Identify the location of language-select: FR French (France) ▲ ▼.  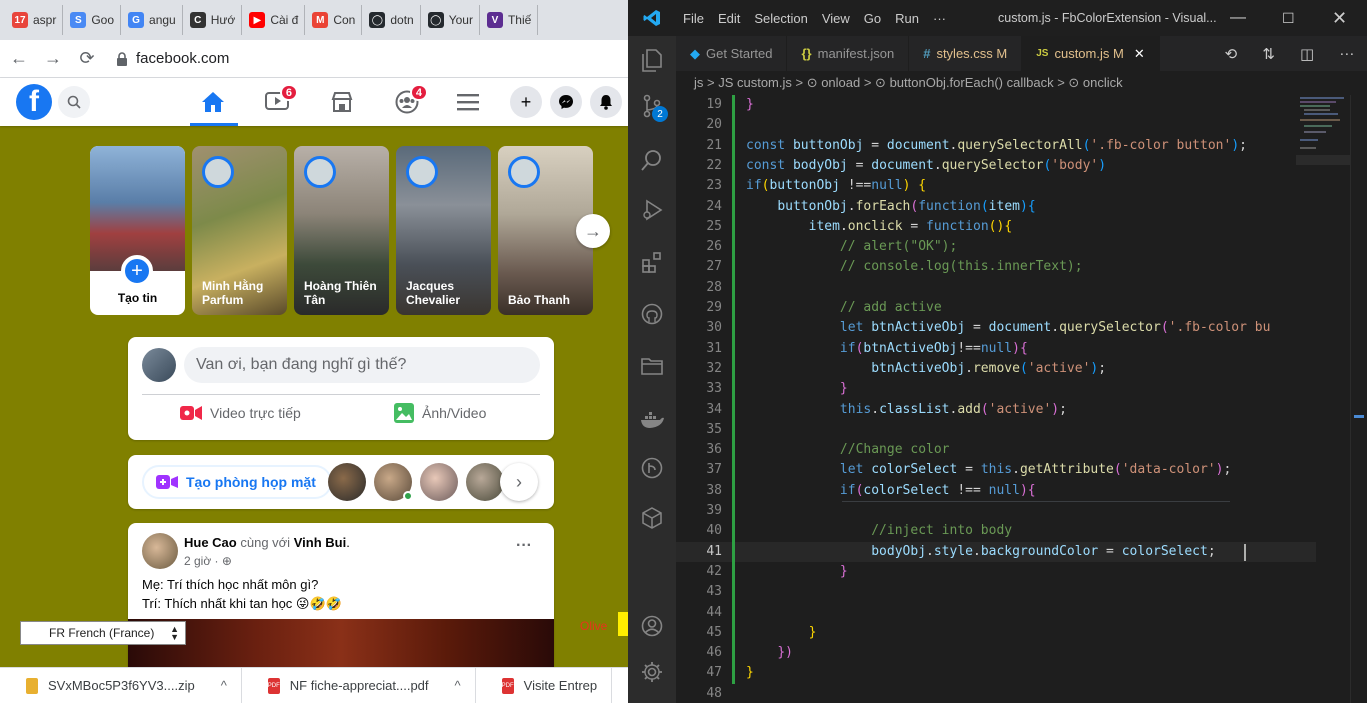
(103, 633).